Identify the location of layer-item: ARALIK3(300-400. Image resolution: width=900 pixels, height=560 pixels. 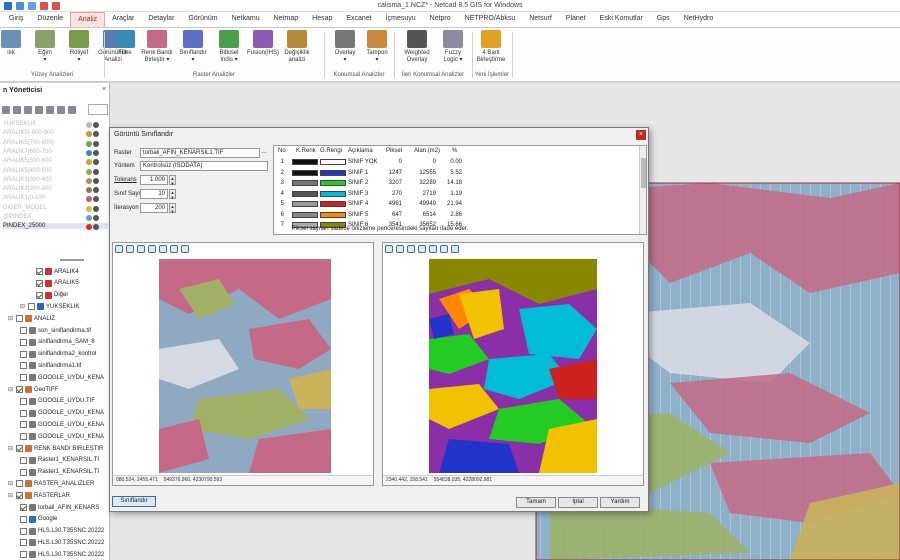
(27, 180).